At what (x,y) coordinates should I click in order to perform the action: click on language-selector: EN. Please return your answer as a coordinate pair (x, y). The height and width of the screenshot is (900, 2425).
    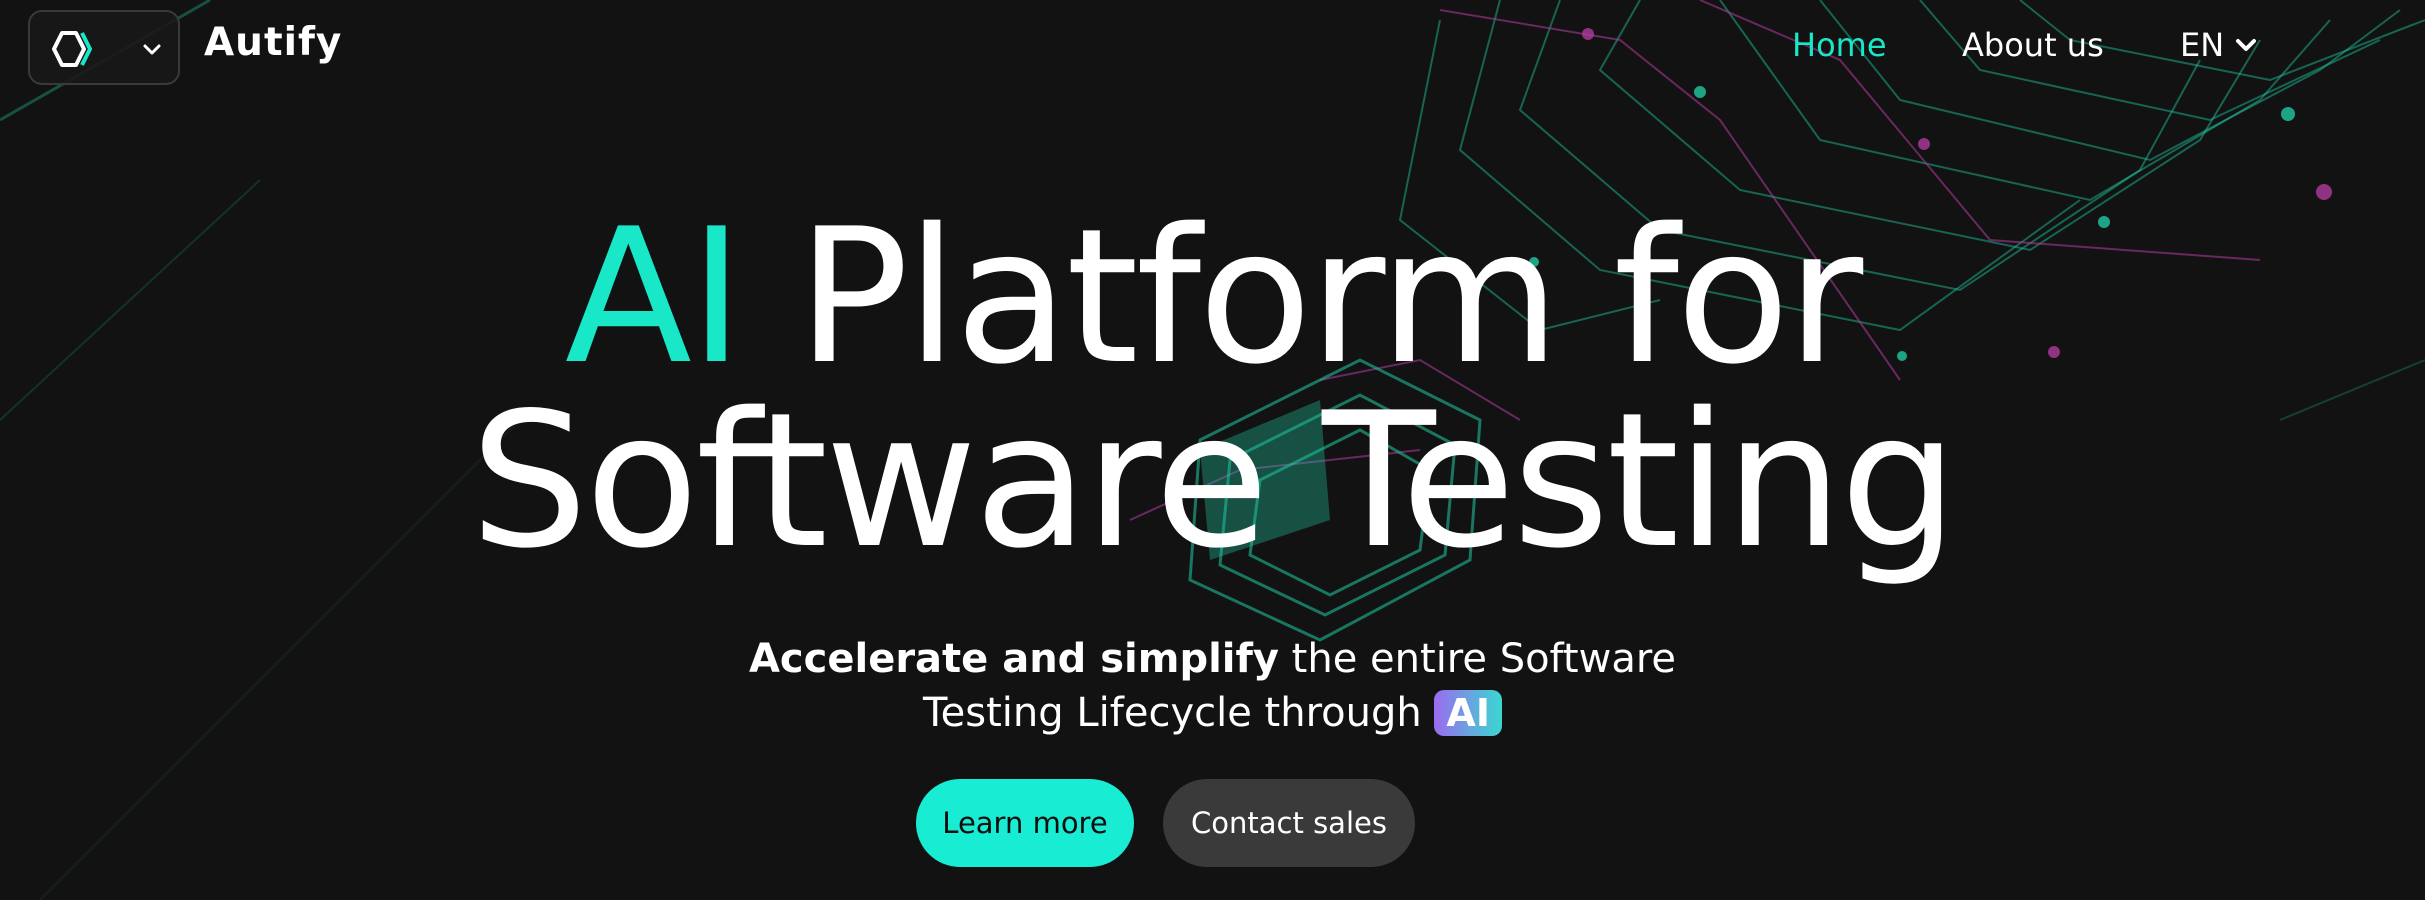
    Looking at the image, I should click on (2220, 45).